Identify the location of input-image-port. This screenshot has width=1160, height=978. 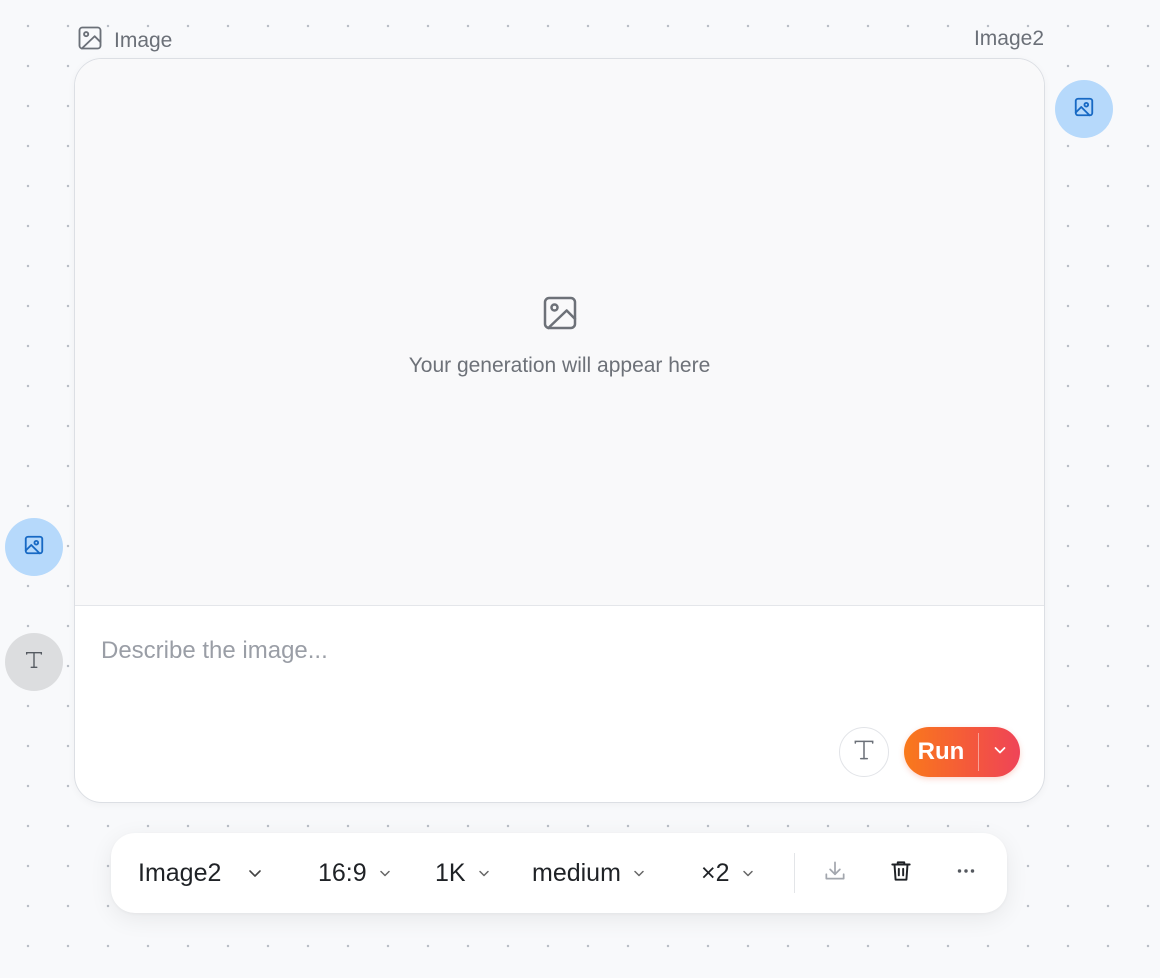
(34, 547).